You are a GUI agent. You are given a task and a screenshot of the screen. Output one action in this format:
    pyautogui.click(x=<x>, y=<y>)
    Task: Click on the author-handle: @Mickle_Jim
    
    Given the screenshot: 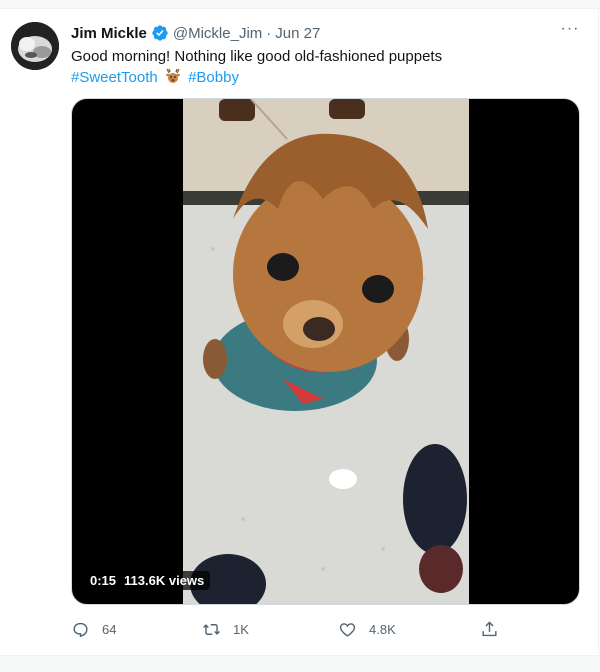 What is the action you would take?
    pyautogui.click(x=217, y=33)
    